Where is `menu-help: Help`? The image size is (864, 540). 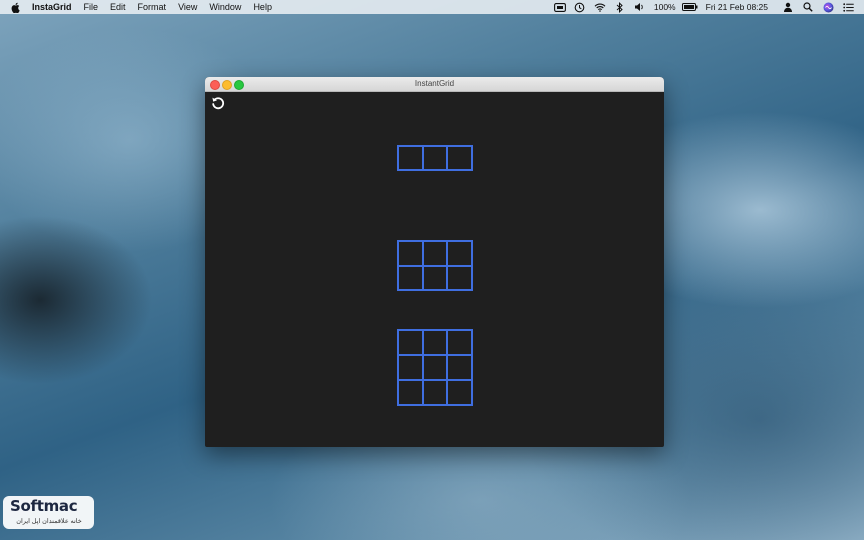 menu-help: Help is located at coordinates (262, 7).